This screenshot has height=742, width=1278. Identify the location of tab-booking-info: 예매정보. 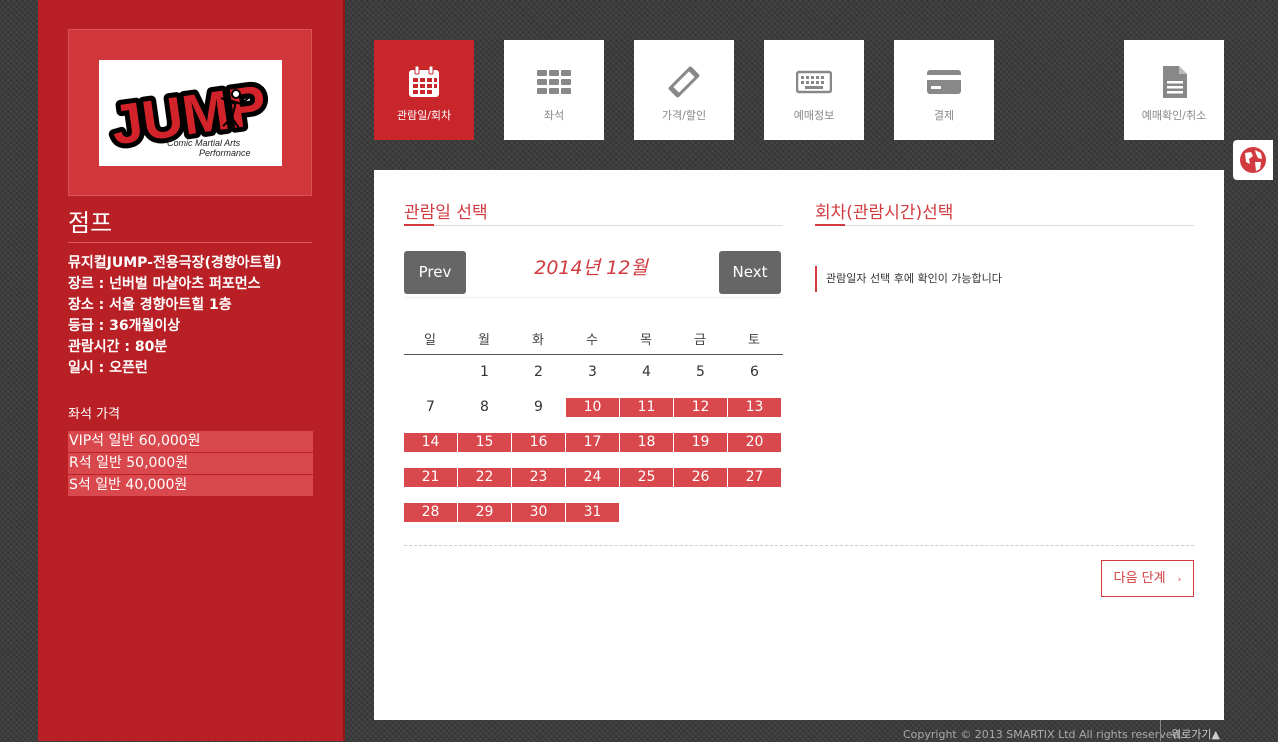
(814, 90).